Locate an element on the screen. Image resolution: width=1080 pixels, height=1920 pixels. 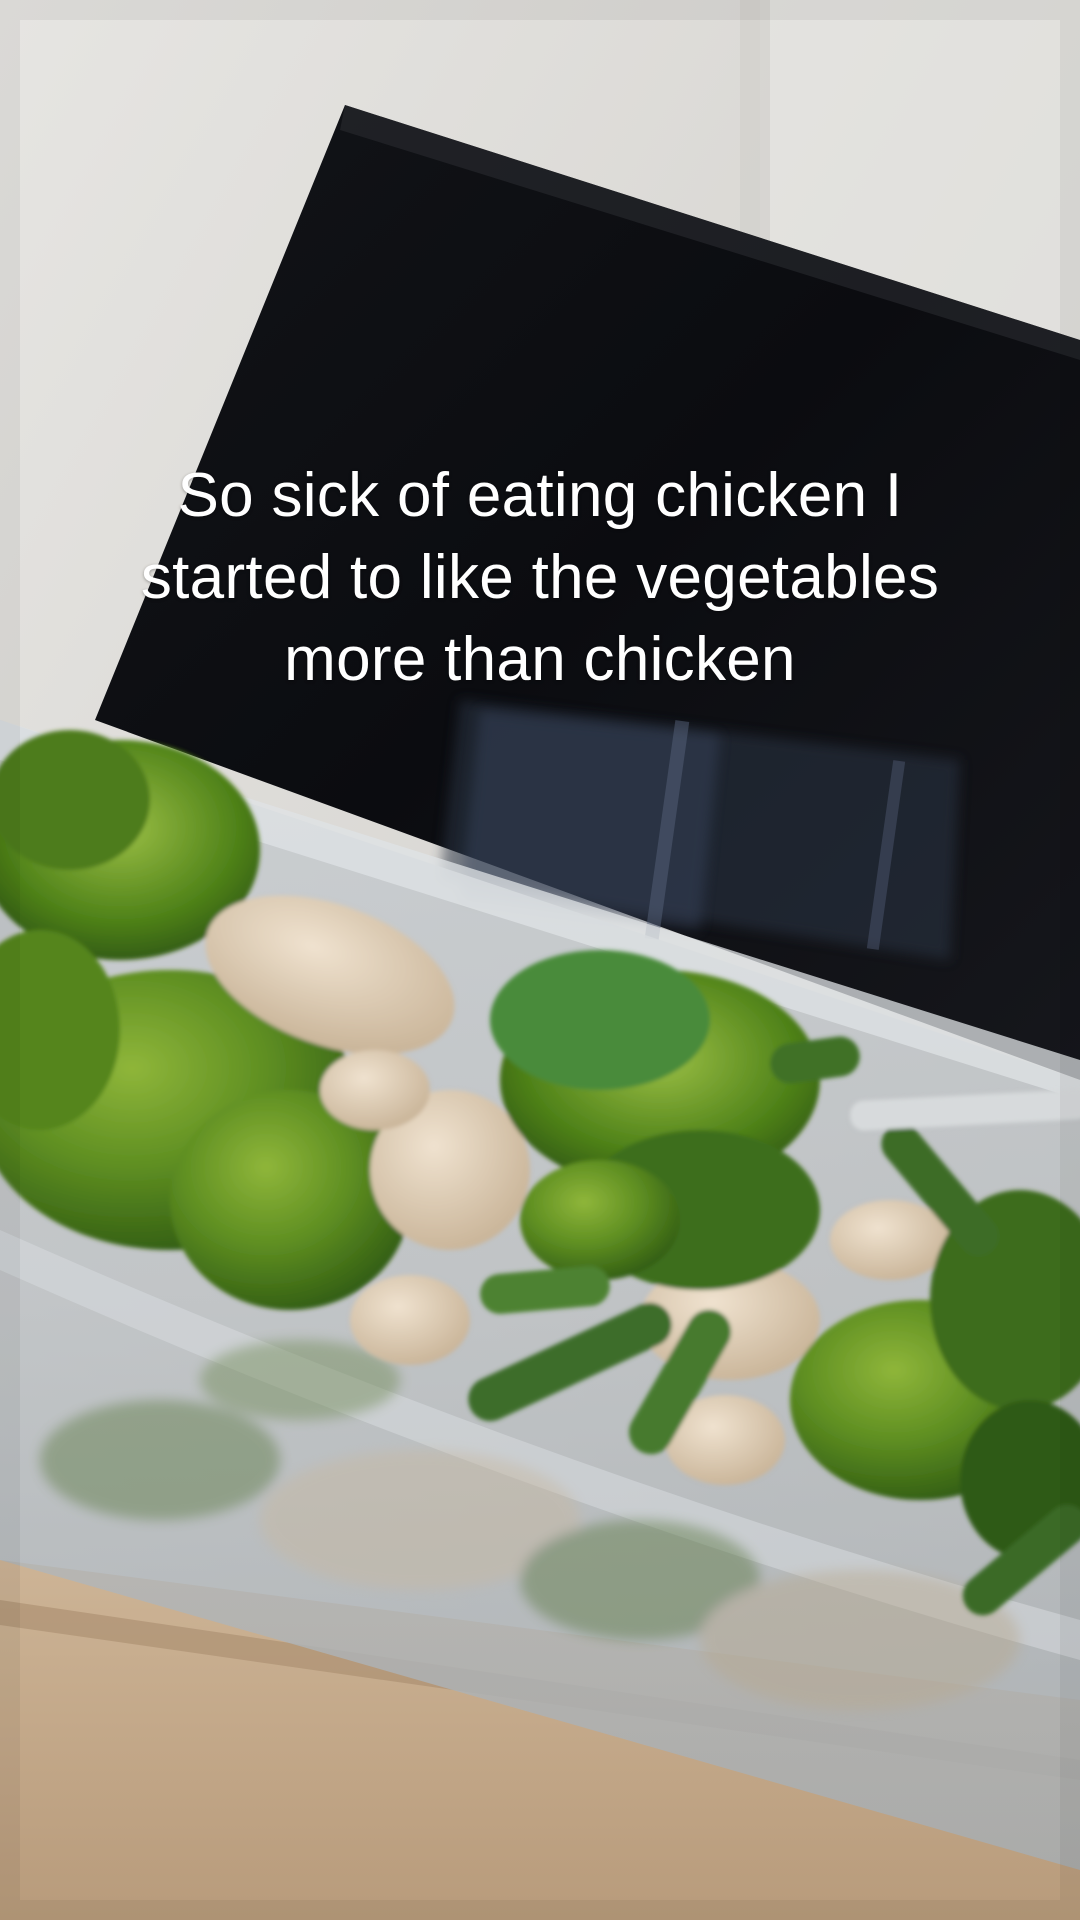
caption-line-2: started to like the vegetables is located at coordinates (540, 577).